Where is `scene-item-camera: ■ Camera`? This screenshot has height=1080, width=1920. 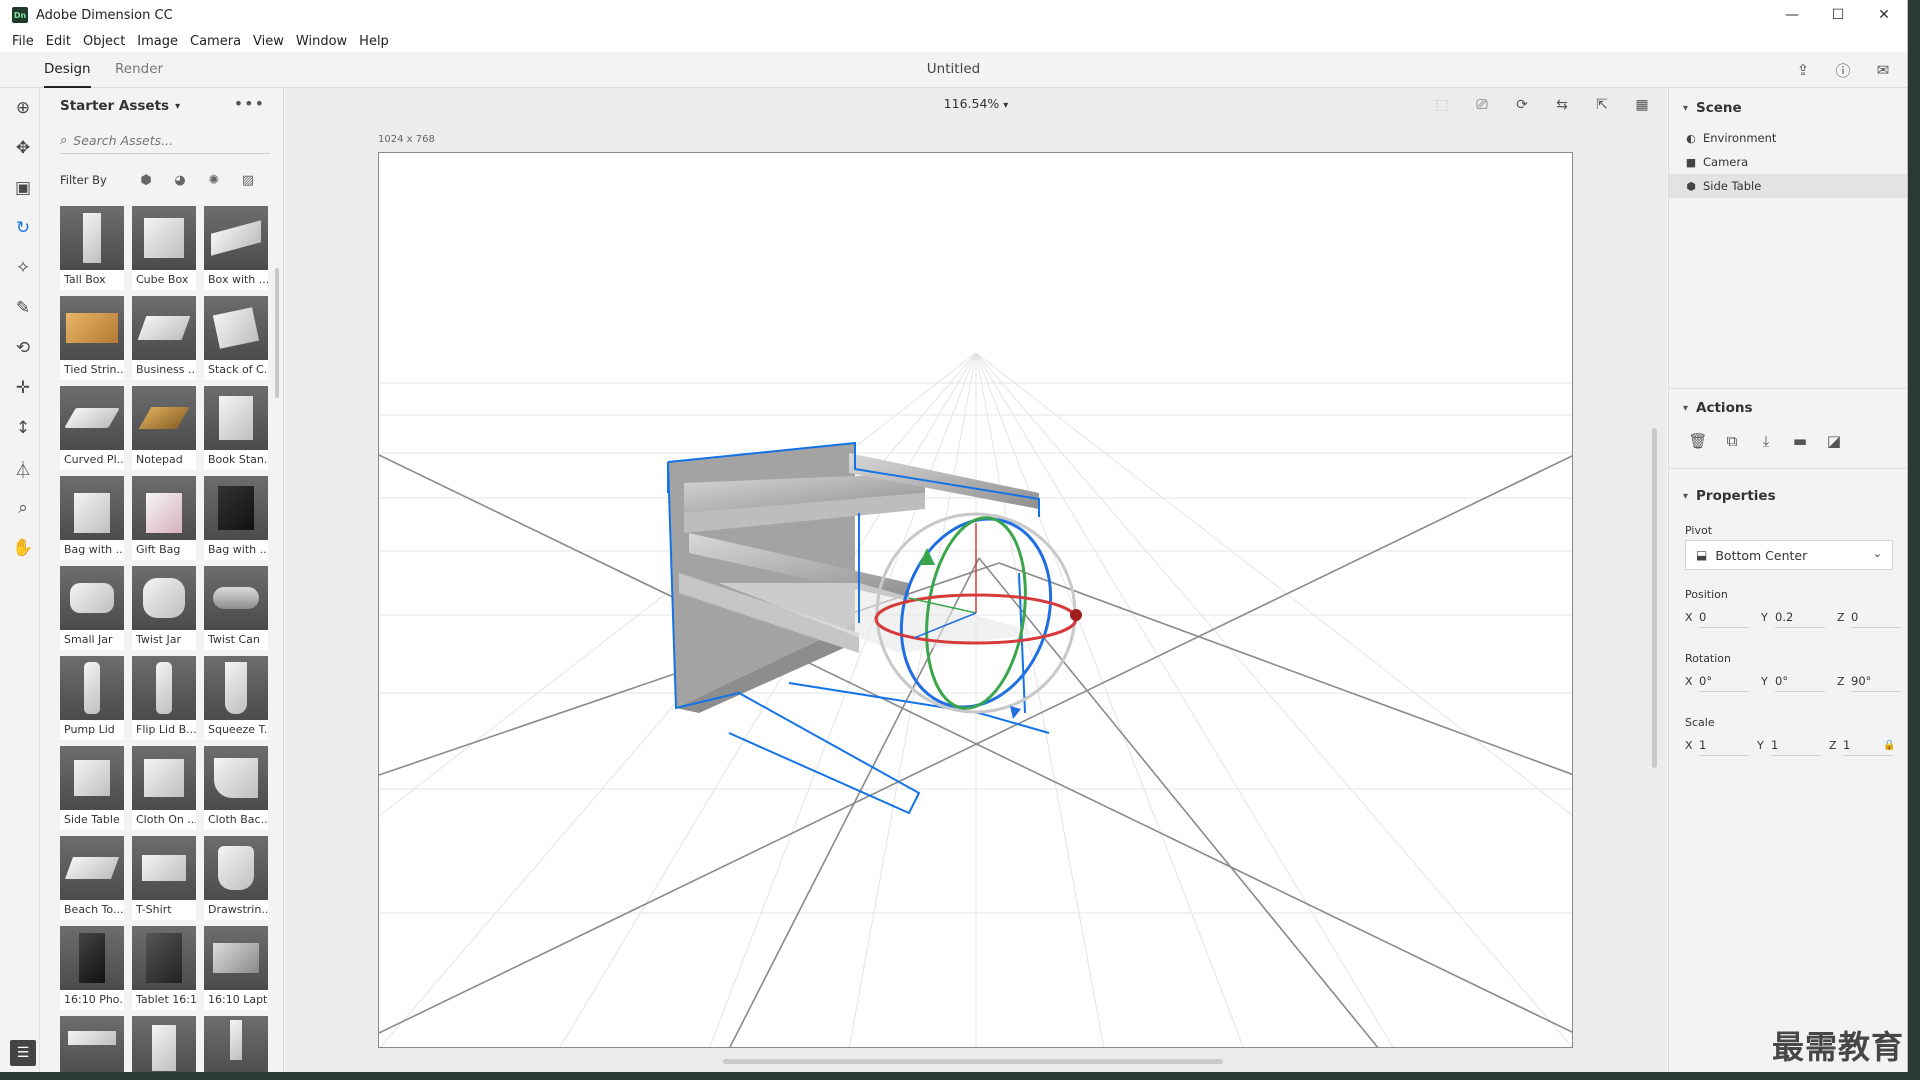 scene-item-camera: ■ Camera is located at coordinates (1788, 162).